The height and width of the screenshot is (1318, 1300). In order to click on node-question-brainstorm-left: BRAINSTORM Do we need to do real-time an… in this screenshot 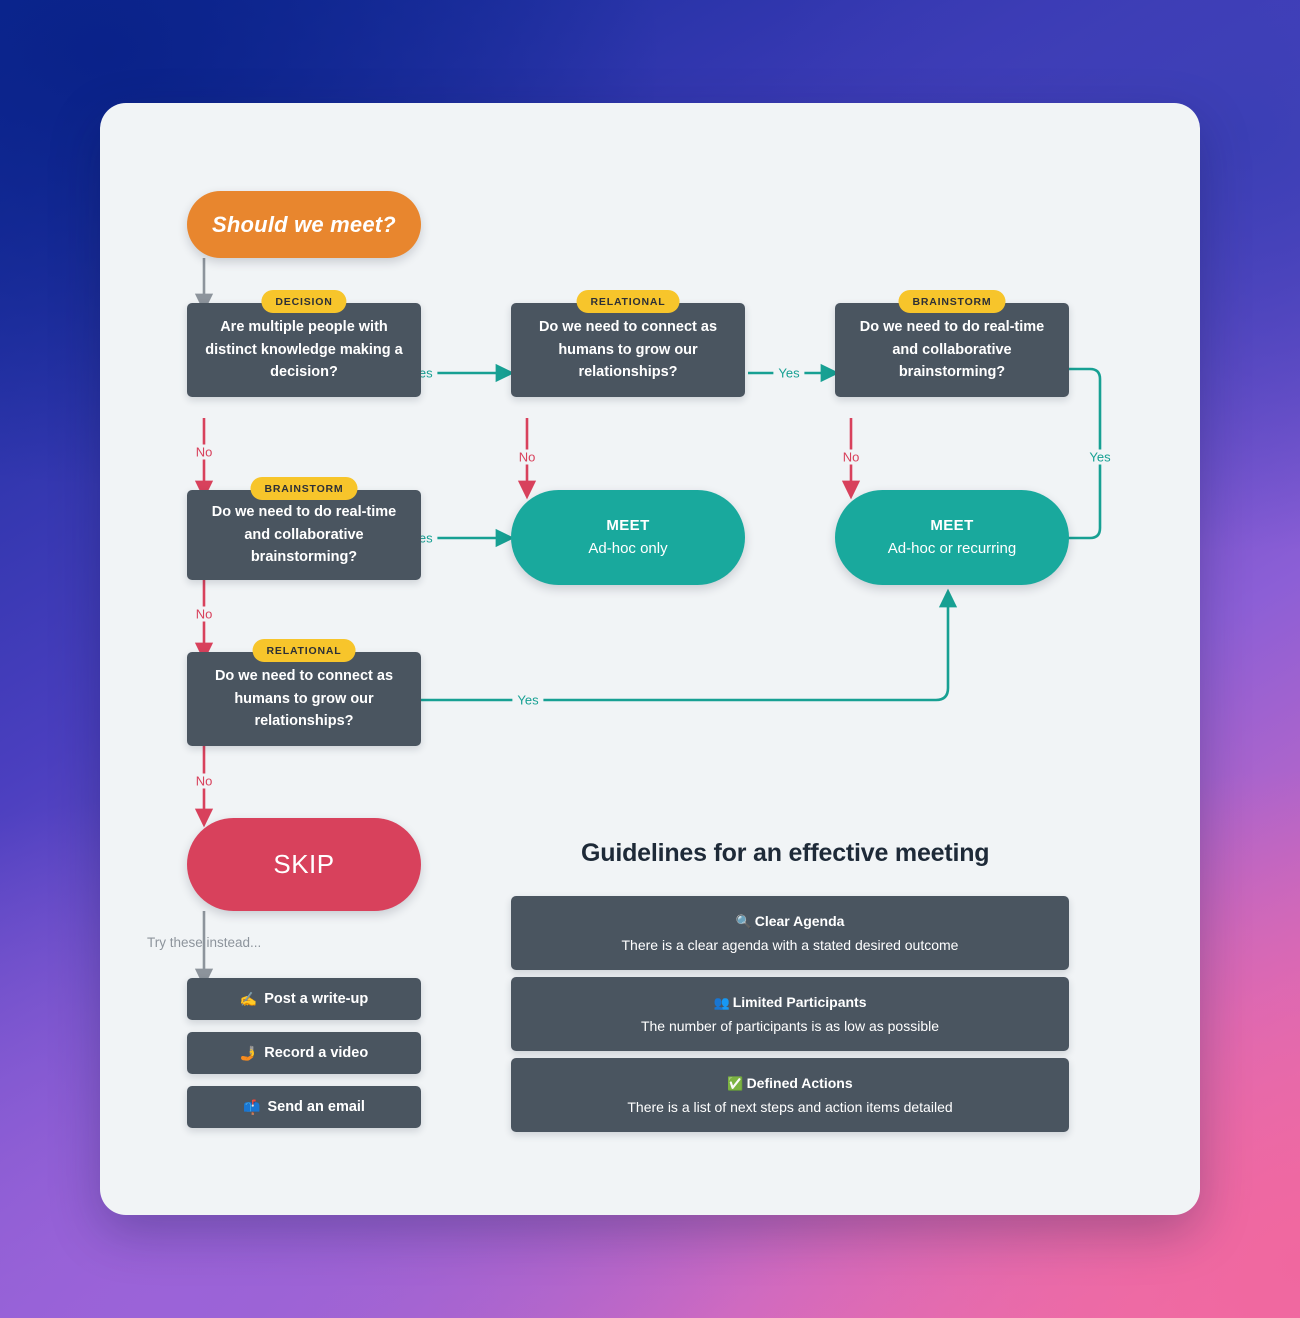, I will do `click(304, 528)`.